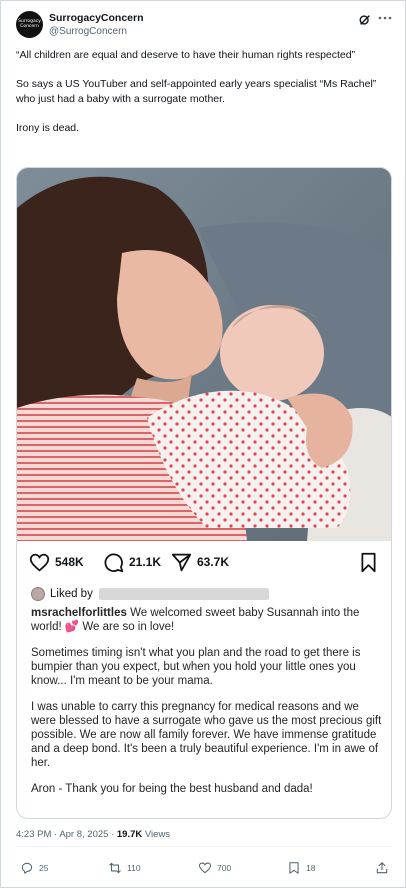 This screenshot has height=888, width=406. Describe the element at coordinates (33, 834) in the screenshot. I see `tweet-time: 4:23 PM` at that location.